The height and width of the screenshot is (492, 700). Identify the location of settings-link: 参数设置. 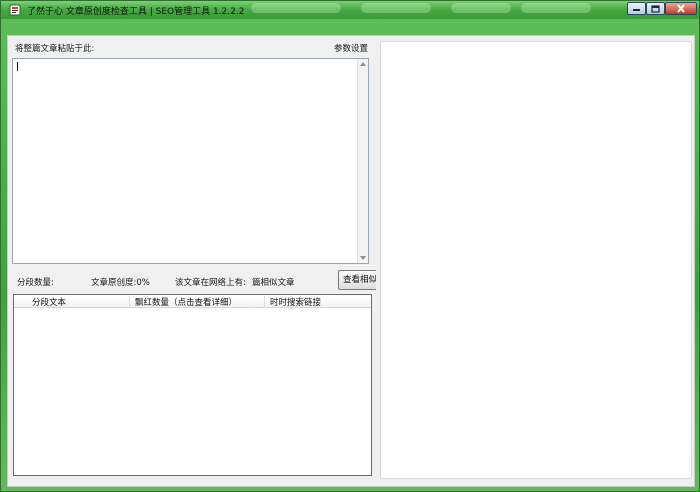
(351, 48).